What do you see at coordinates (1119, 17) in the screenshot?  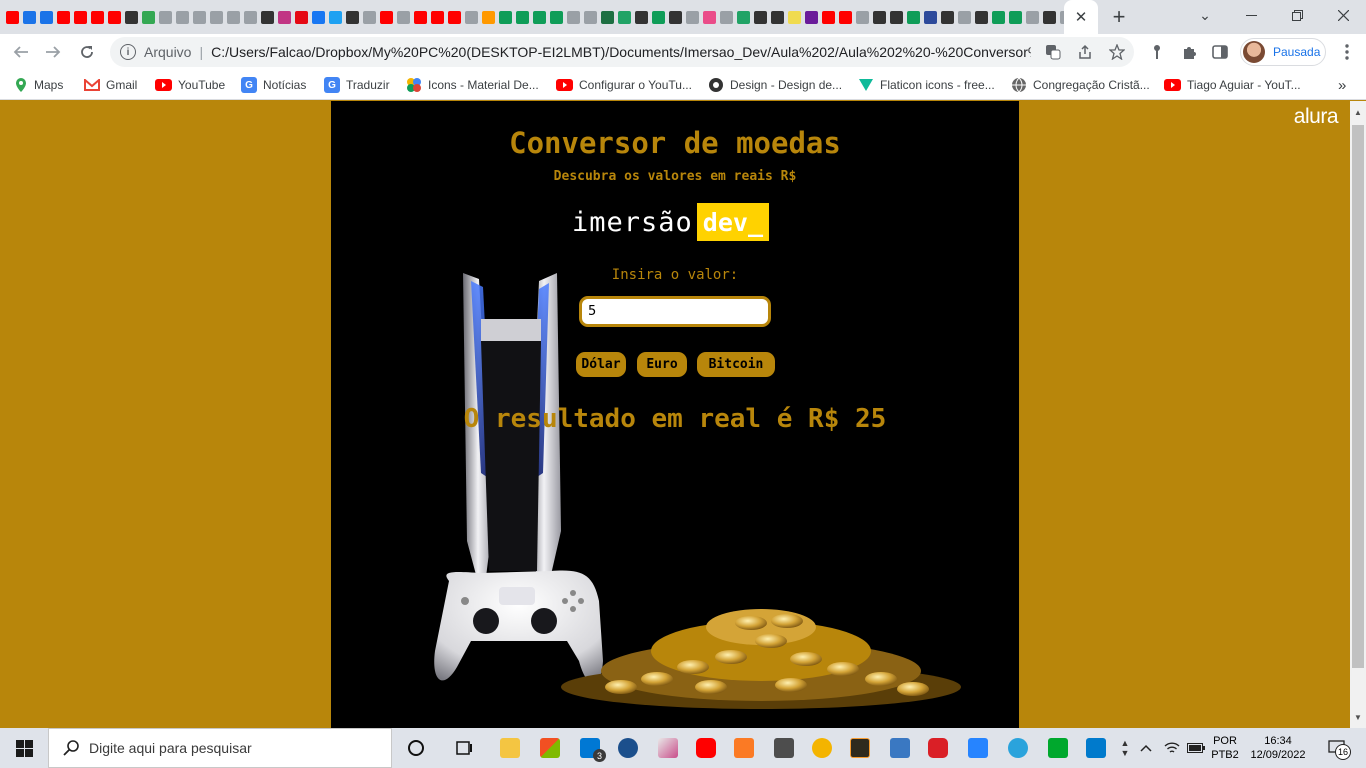 I see `new-tab-button: +` at bounding box center [1119, 17].